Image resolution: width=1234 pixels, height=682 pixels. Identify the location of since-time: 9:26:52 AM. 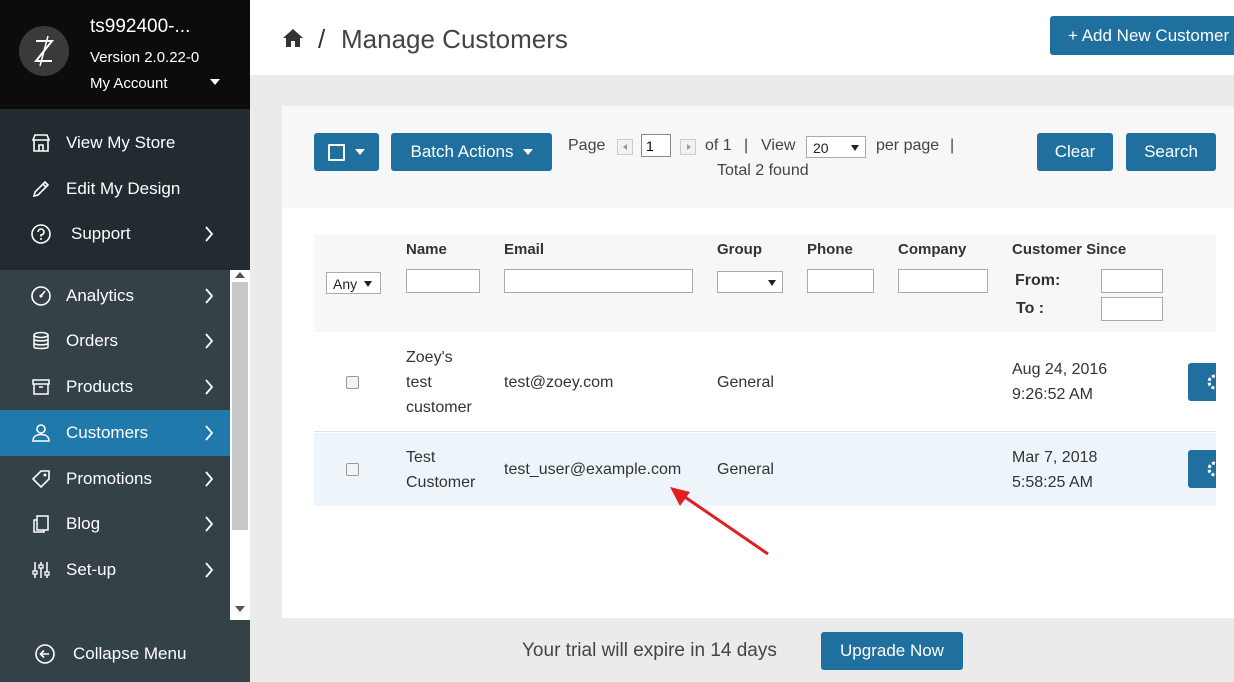
(1052, 394).